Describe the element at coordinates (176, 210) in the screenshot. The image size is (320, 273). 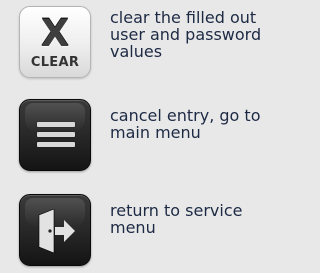
I see `description-line: return to service` at that location.